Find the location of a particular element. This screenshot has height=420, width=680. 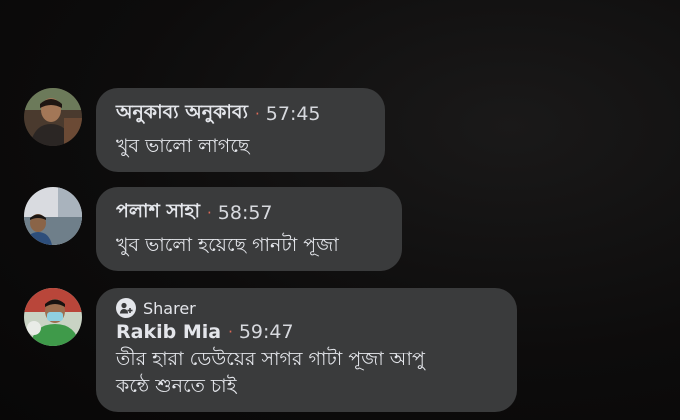

comment-item: অনুকাব্য অনুকাব্য · 57:45 খুব ভালো লাগছে is located at coordinates (204, 130).